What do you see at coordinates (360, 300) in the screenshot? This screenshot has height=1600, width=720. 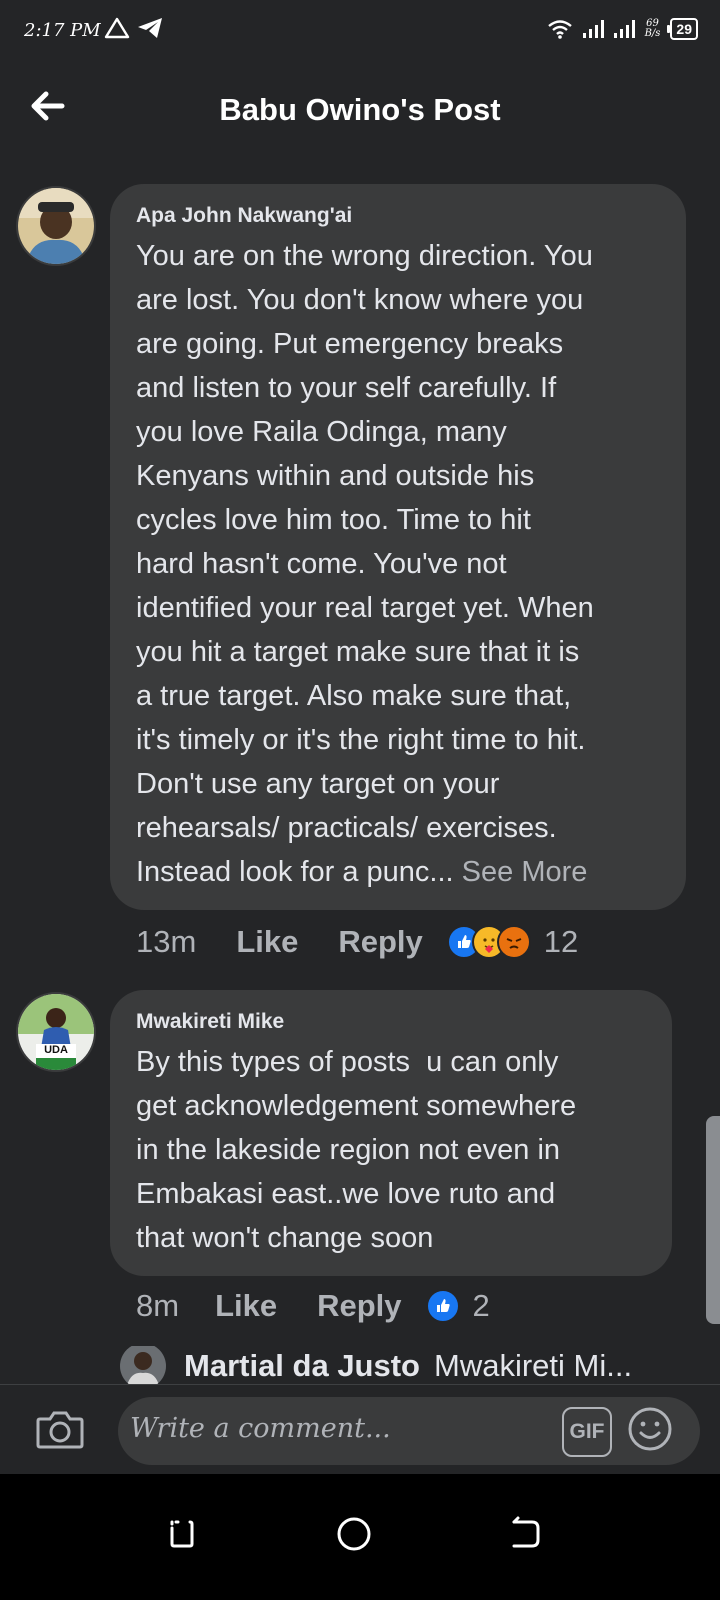 I see `comment-line: are lost. You don't know where you` at bounding box center [360, 300].